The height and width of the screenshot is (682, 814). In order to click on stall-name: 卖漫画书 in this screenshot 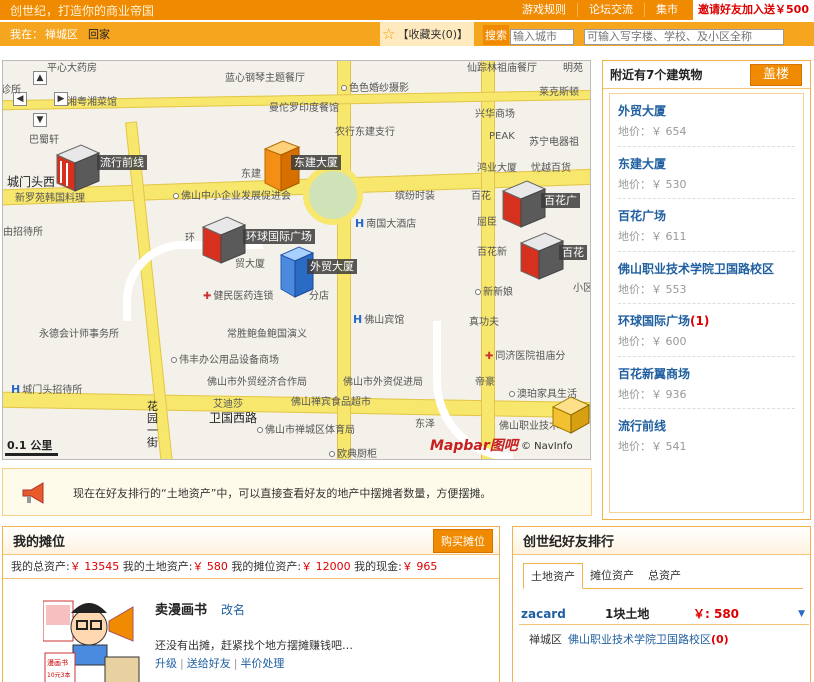, I will do `click(181, 610)`.